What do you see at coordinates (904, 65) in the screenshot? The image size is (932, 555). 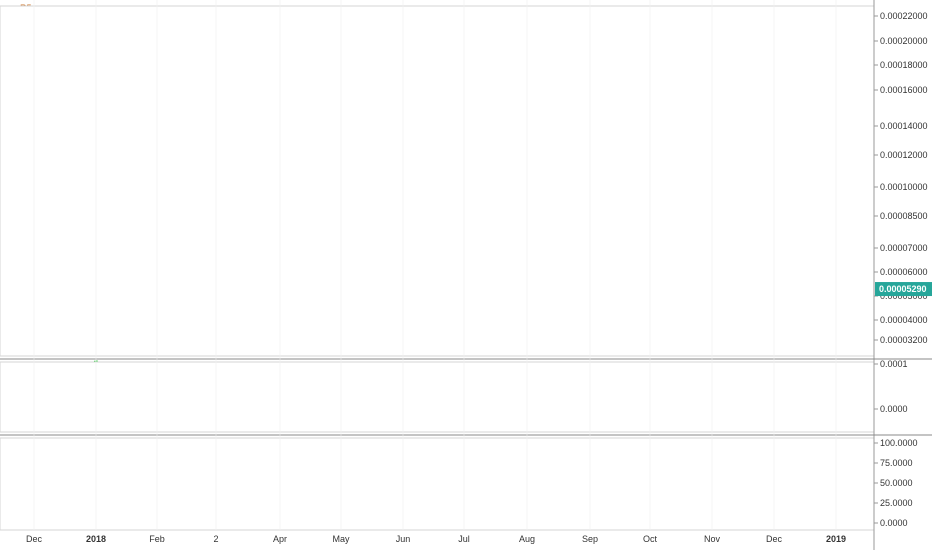 I see `price-tick-label: 0.00018000` at bounding box center [904, 65].